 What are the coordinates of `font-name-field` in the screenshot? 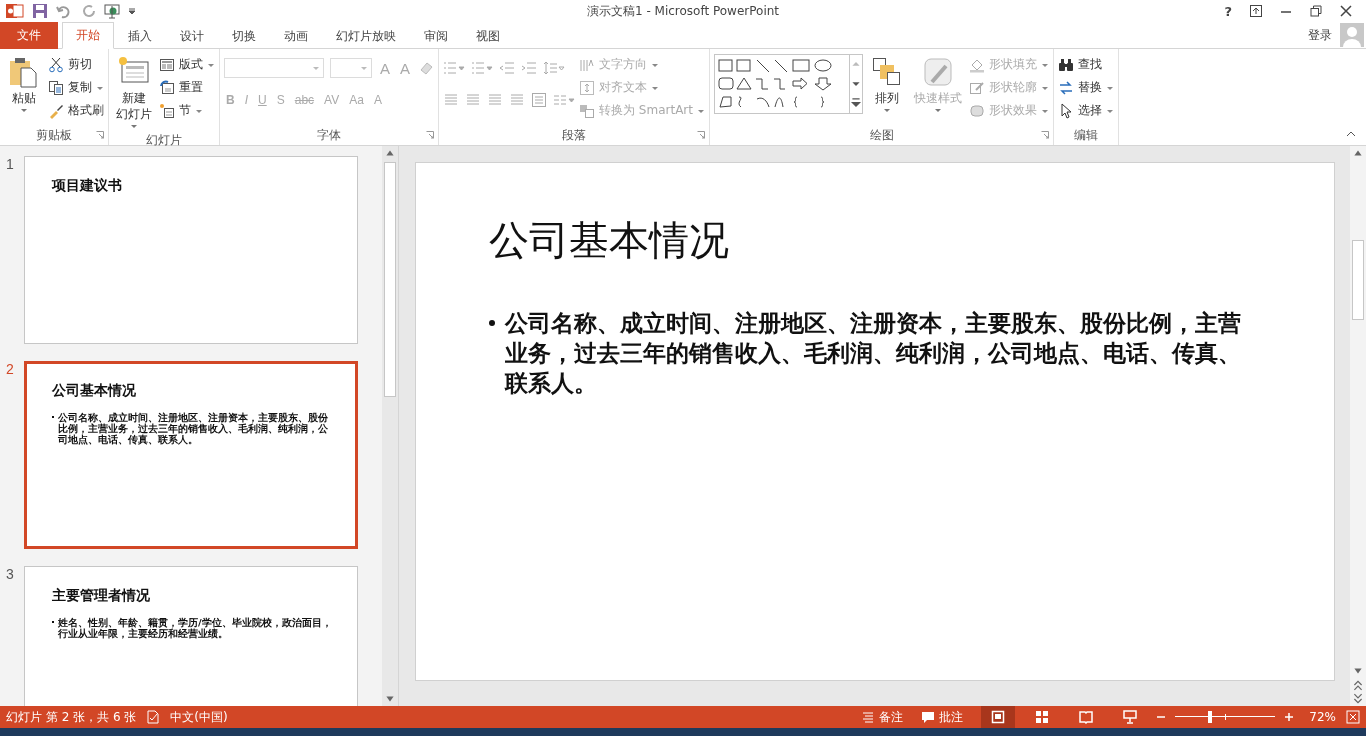 It's located at (274, 68).